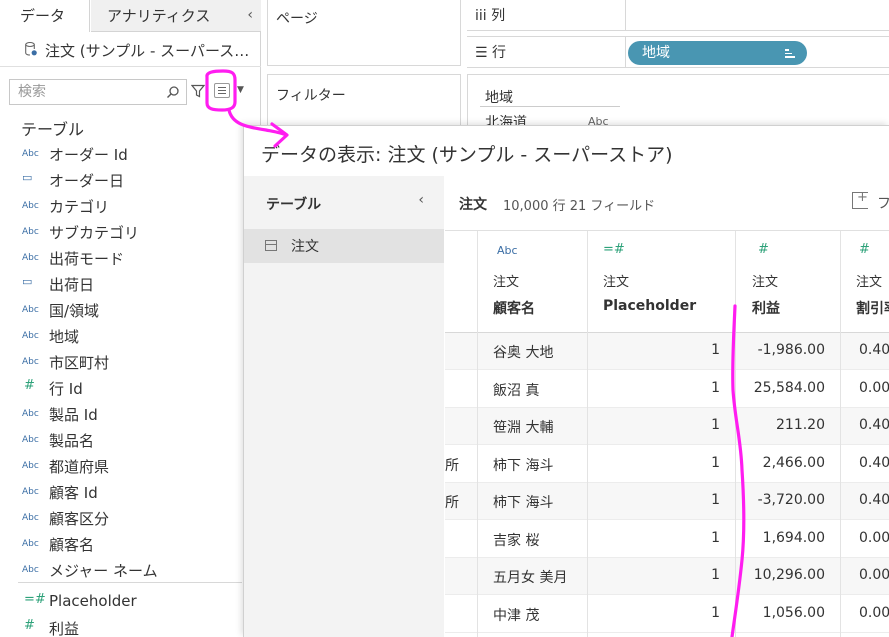 This screenshot has height=637, width=889. Describe the element at coordinates (467, 155) in the screenshot. I see `dialog-title: データの表示: 注文 (サンプル - スーパーストア)` at that location.